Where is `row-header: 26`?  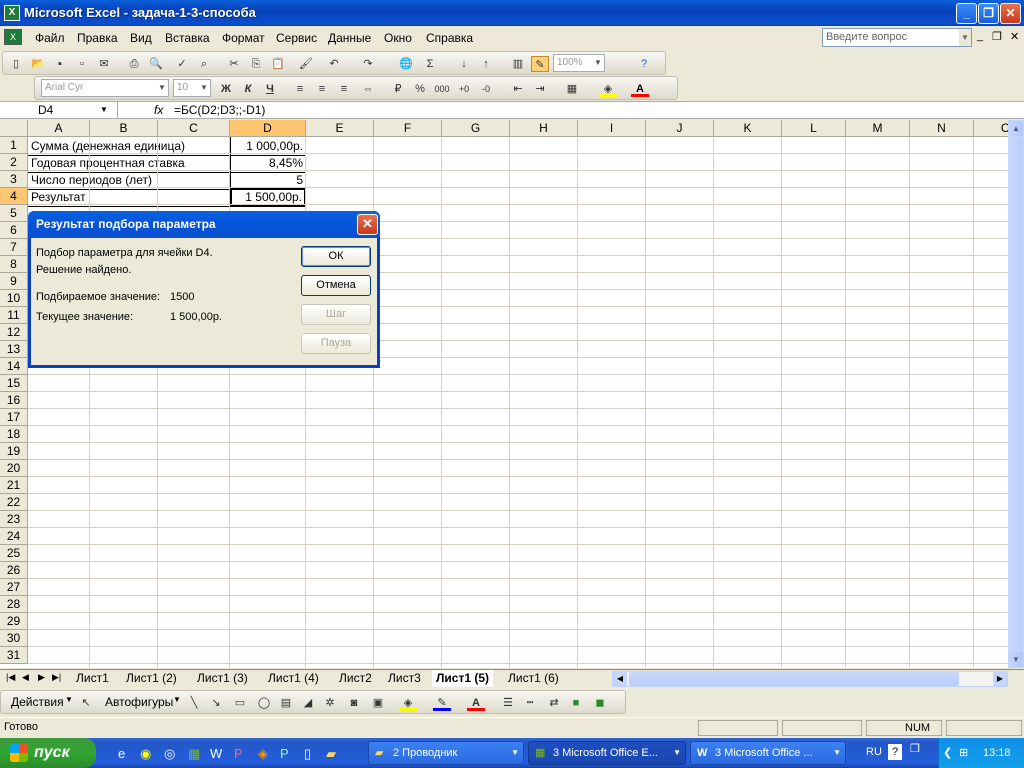 row-header: 26 is located at coordinates (14, 570).